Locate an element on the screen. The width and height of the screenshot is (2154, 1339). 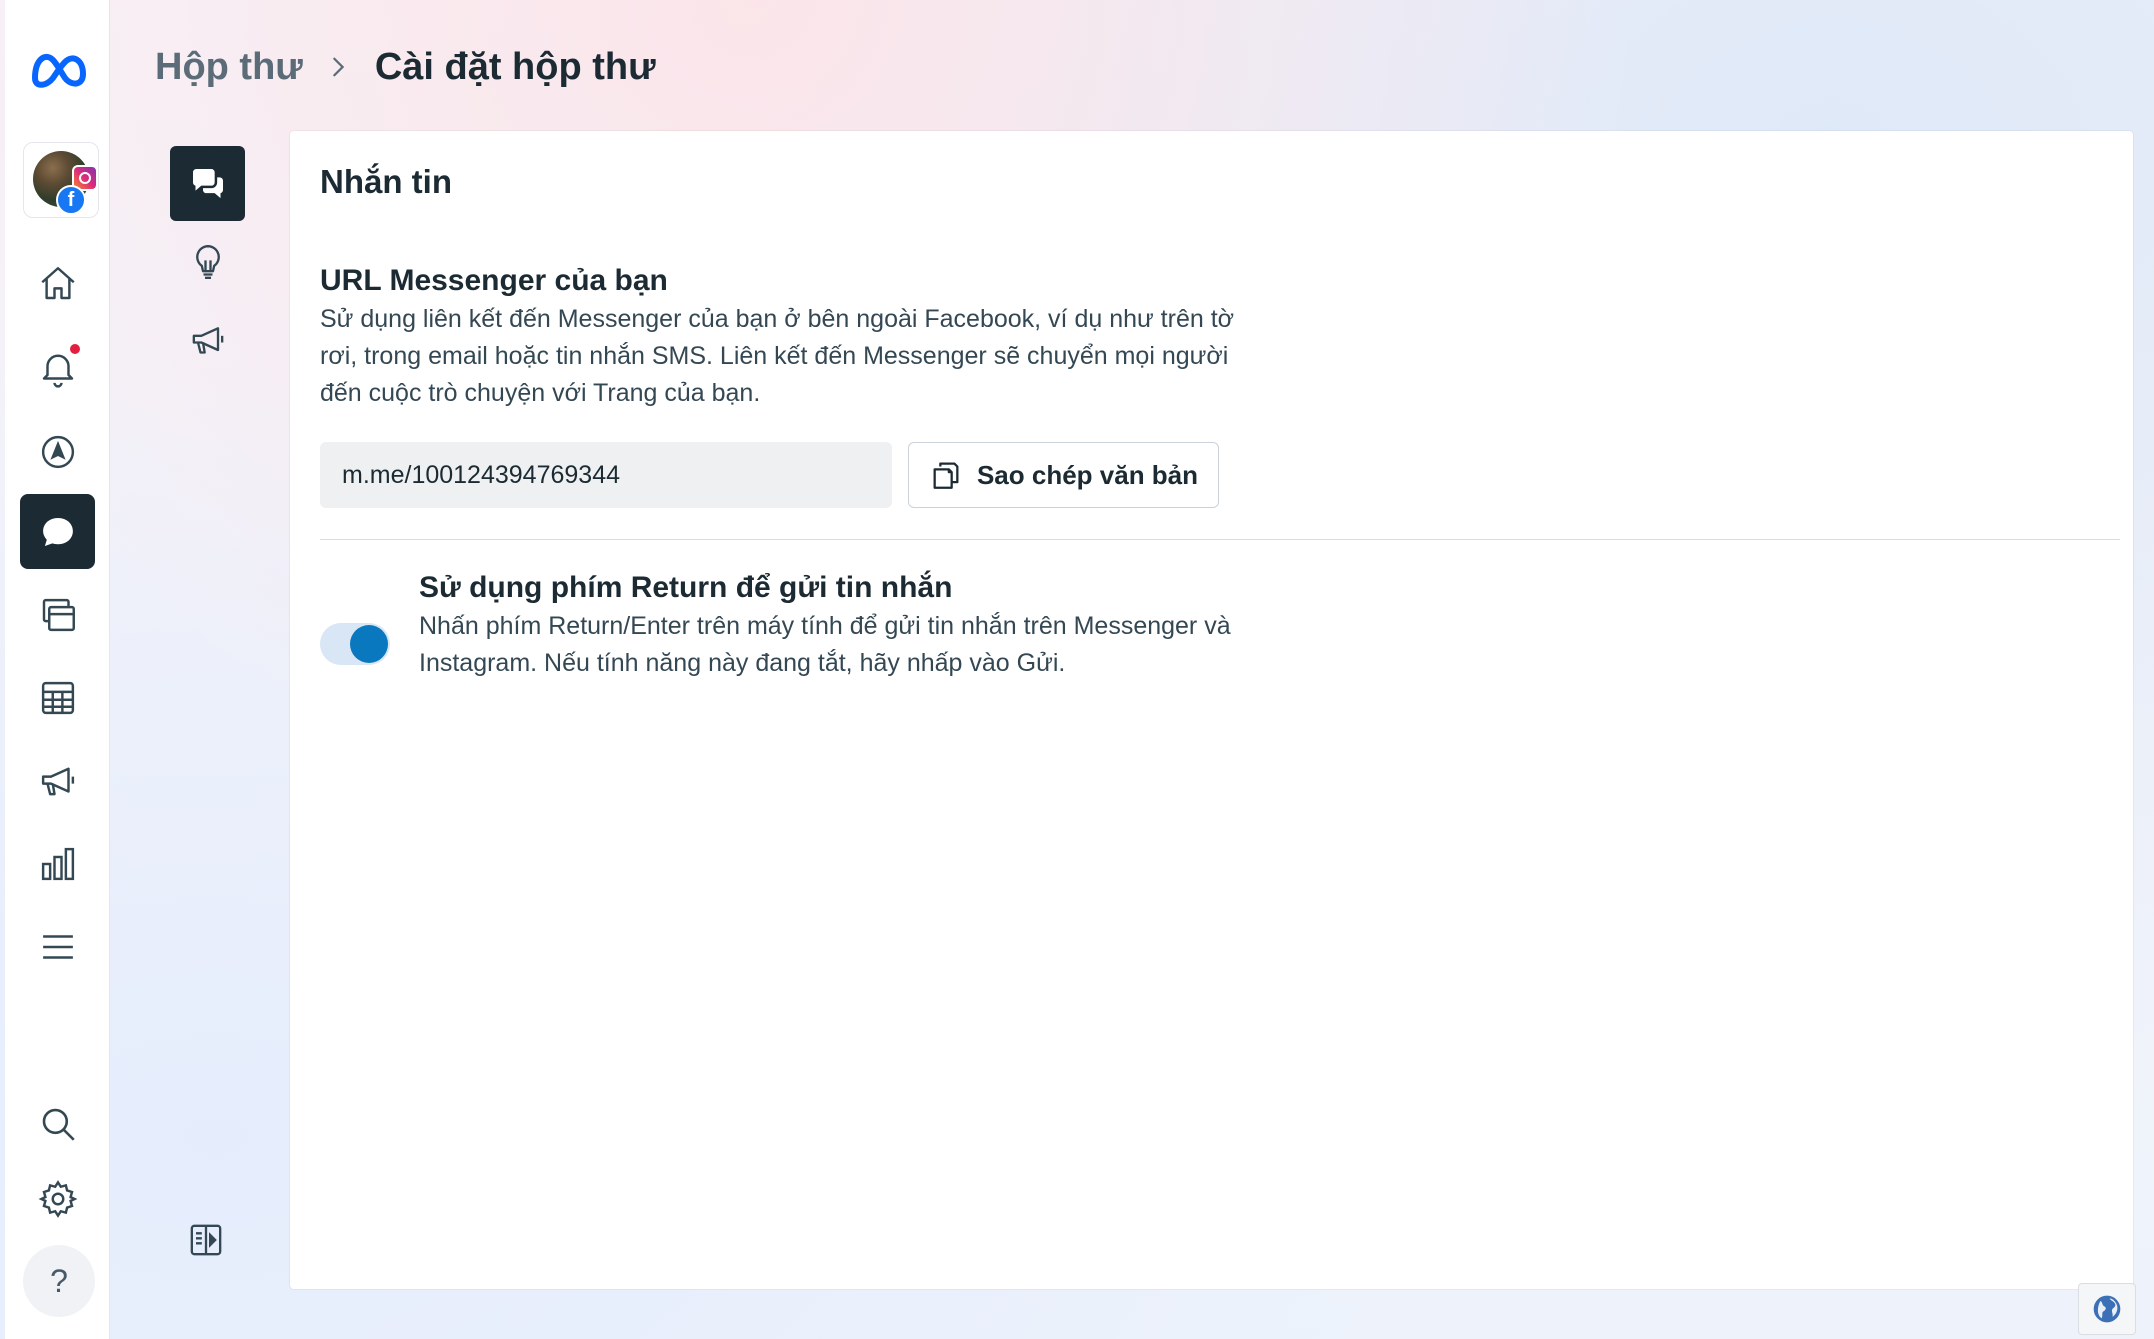
nav-home is located at coordinates (57, 283).